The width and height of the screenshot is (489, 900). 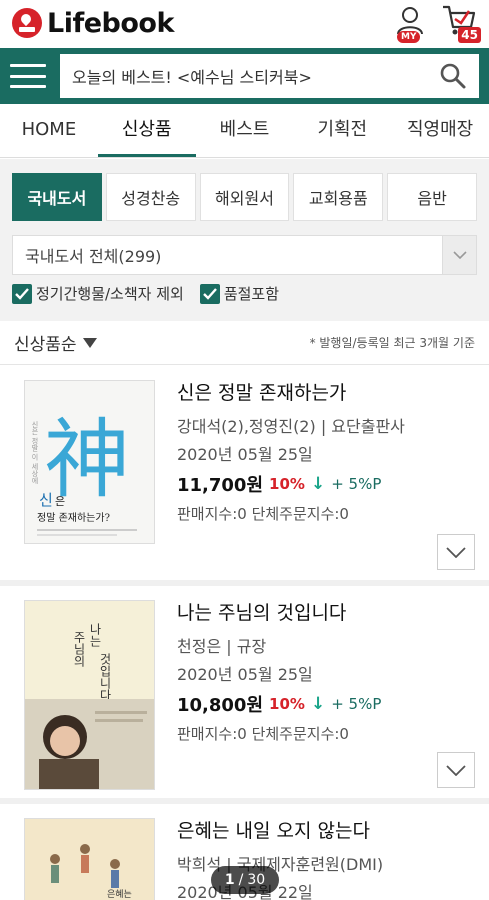 I want to click on svg-text: 주님의, so click(x=79, y=649).